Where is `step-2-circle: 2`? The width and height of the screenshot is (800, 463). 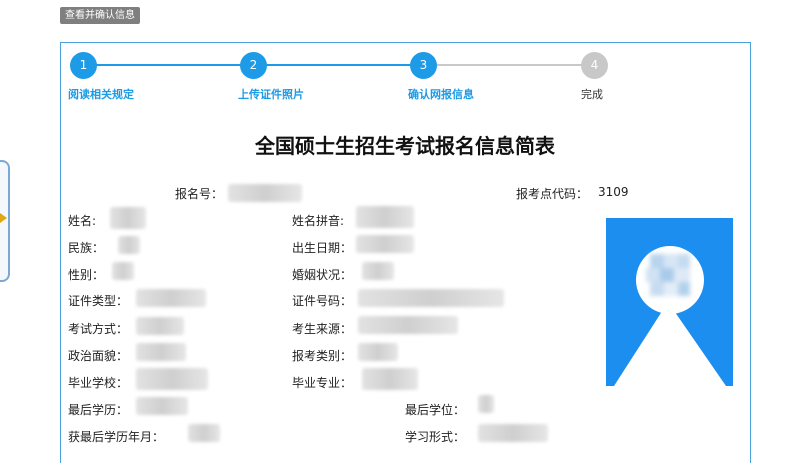 step-2-circle: 2 is located at coordinates (253, 65).